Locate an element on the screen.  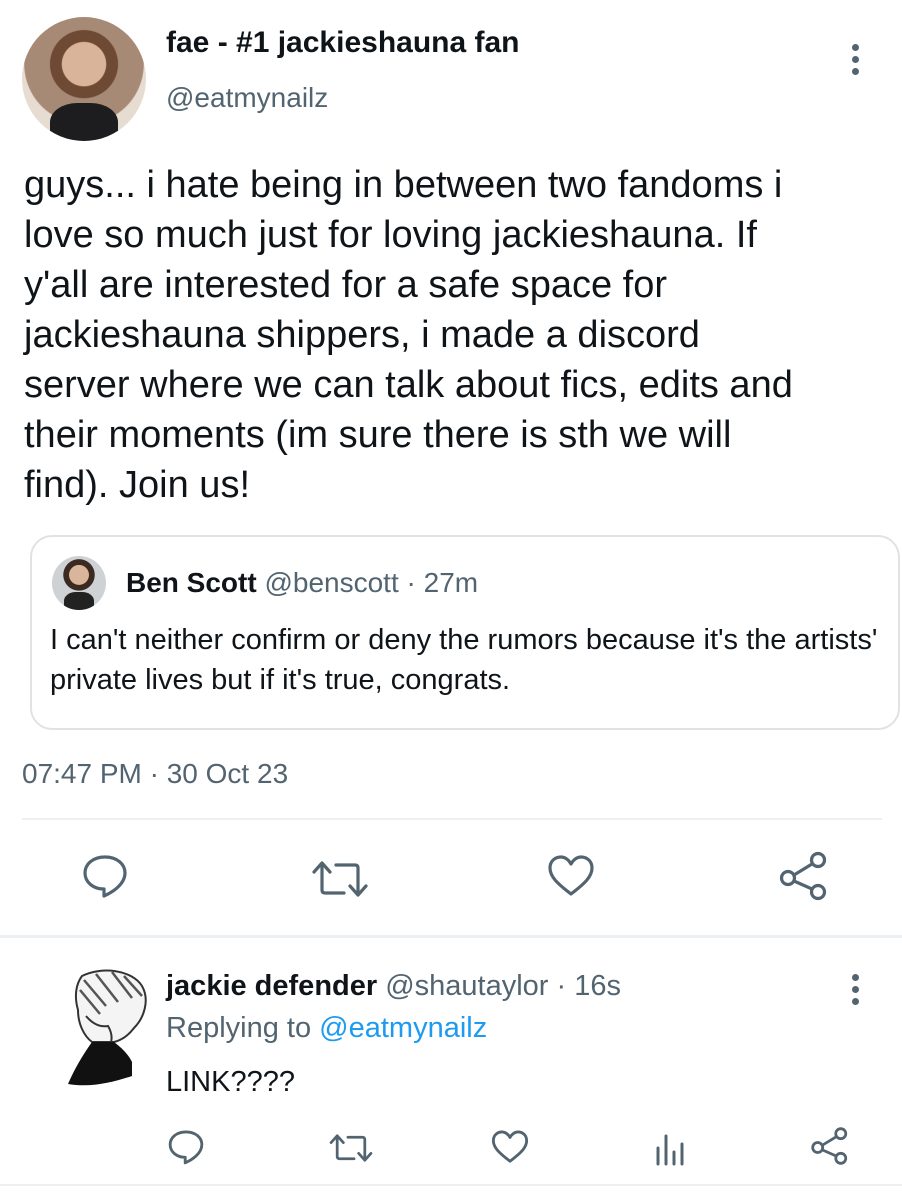
replying-to-mention: @eatmynailz is located at coordinates (403, 1028).